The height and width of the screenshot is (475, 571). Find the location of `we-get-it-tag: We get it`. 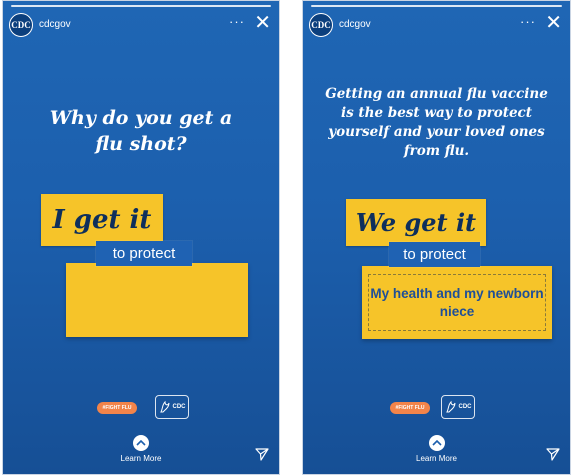

we-get-it-tag: We get it is located at coordinates (416, 222).